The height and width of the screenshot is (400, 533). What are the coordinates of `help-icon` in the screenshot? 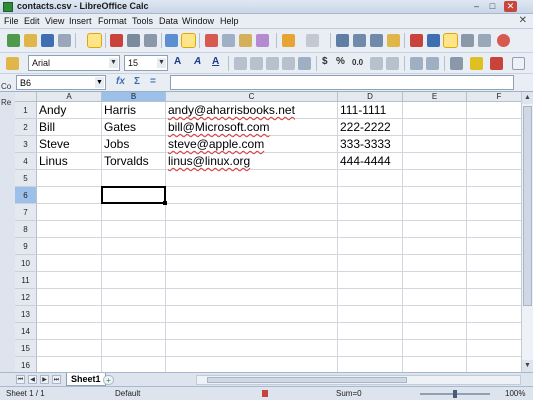 It's located at (503, 40).